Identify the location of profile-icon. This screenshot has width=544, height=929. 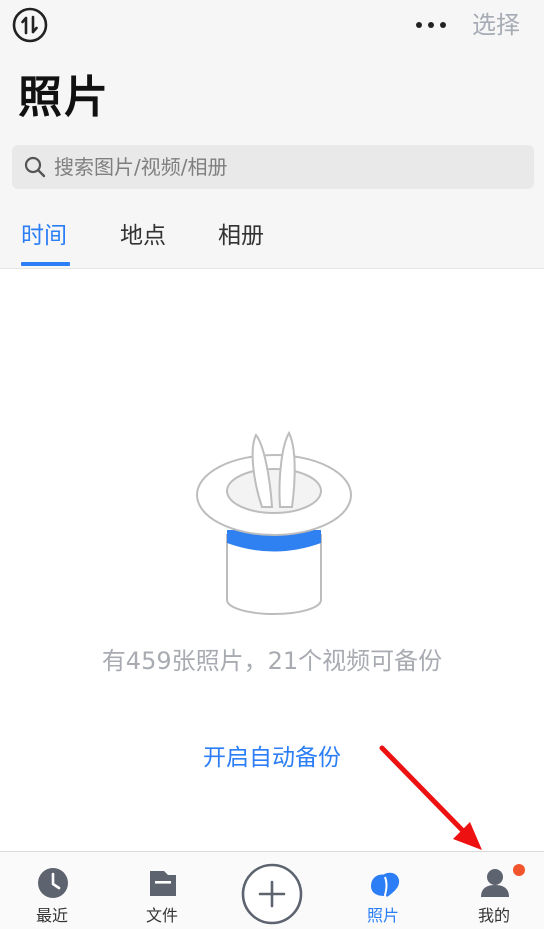
(495, 883).